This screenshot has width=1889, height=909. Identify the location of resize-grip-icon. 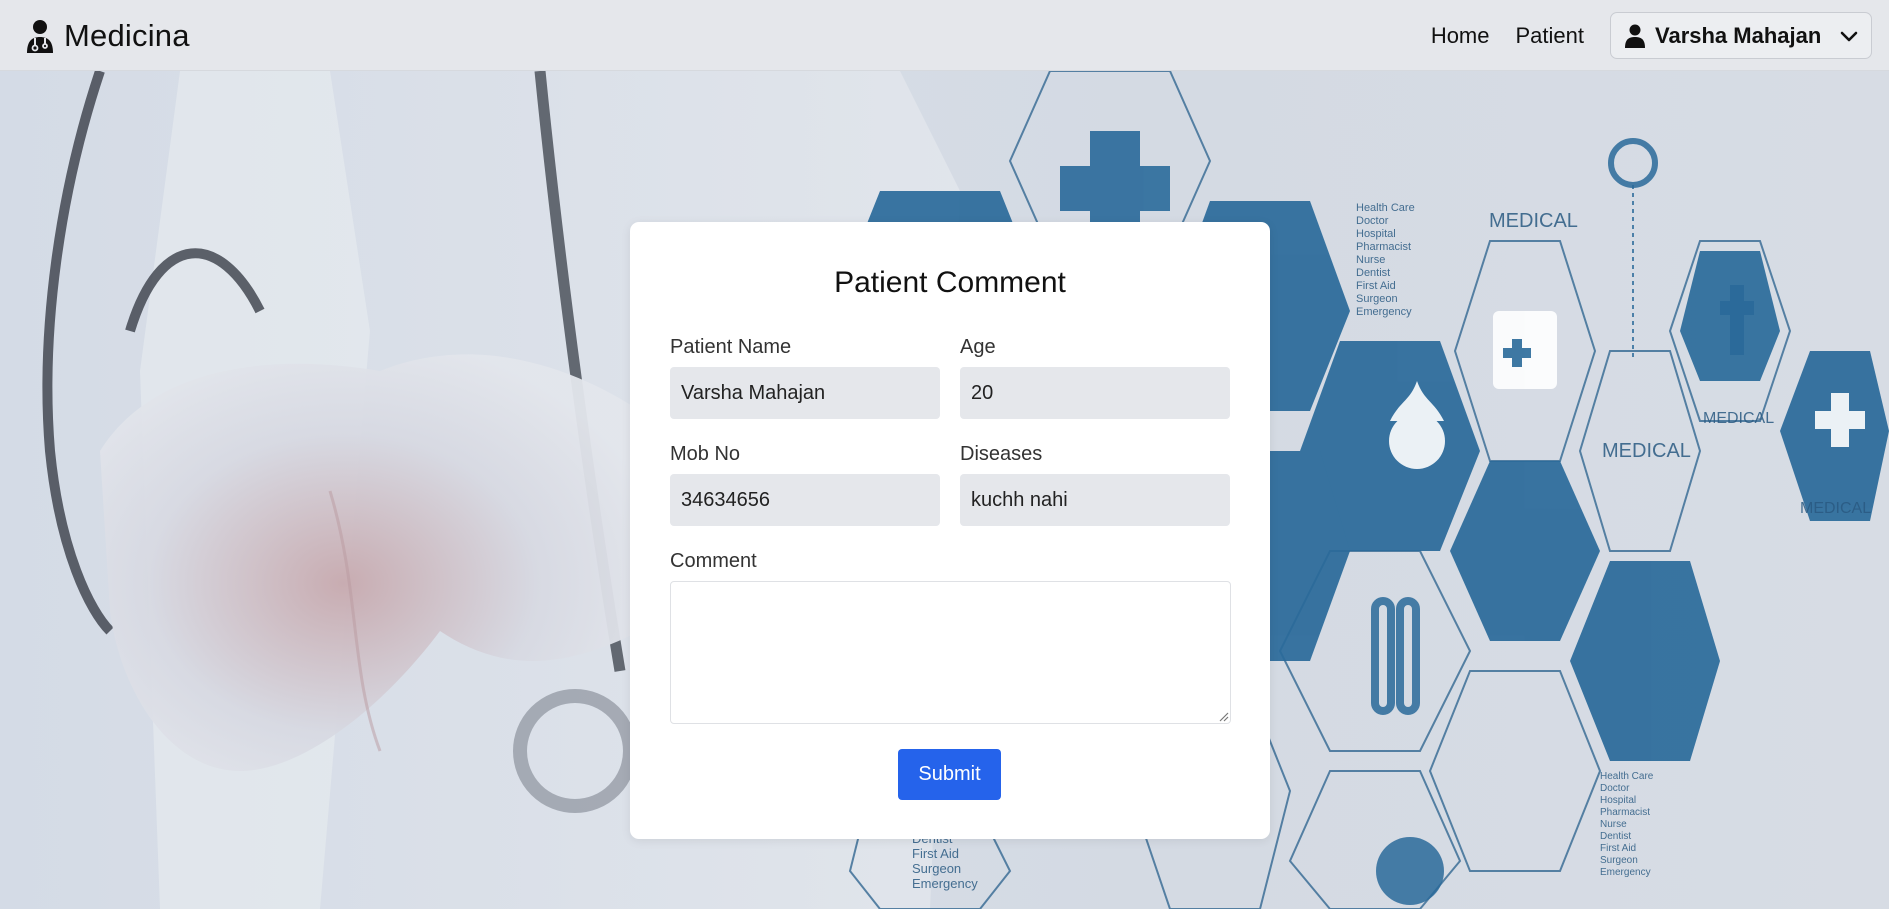
(1223, 716).